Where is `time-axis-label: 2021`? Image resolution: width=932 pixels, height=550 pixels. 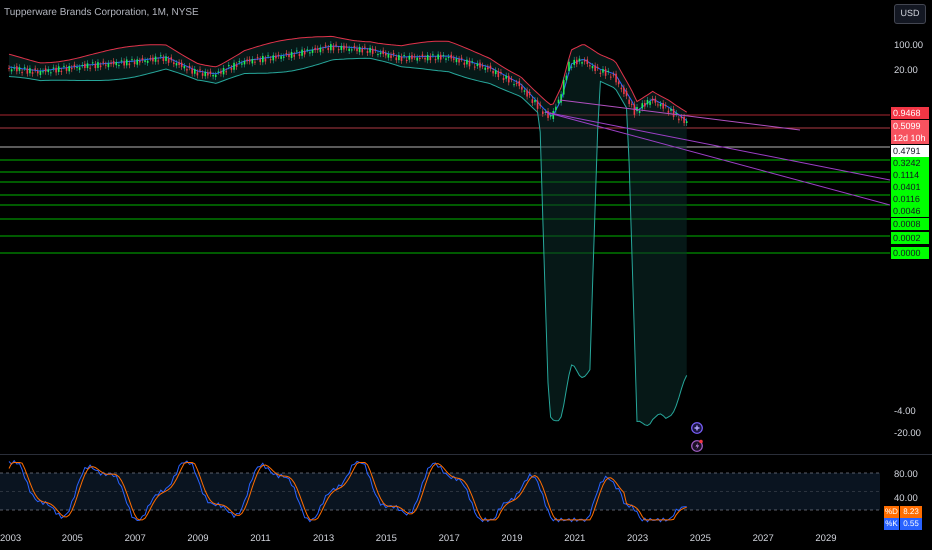 time-axis-label: 2021 is located at coordinates (575, 539).